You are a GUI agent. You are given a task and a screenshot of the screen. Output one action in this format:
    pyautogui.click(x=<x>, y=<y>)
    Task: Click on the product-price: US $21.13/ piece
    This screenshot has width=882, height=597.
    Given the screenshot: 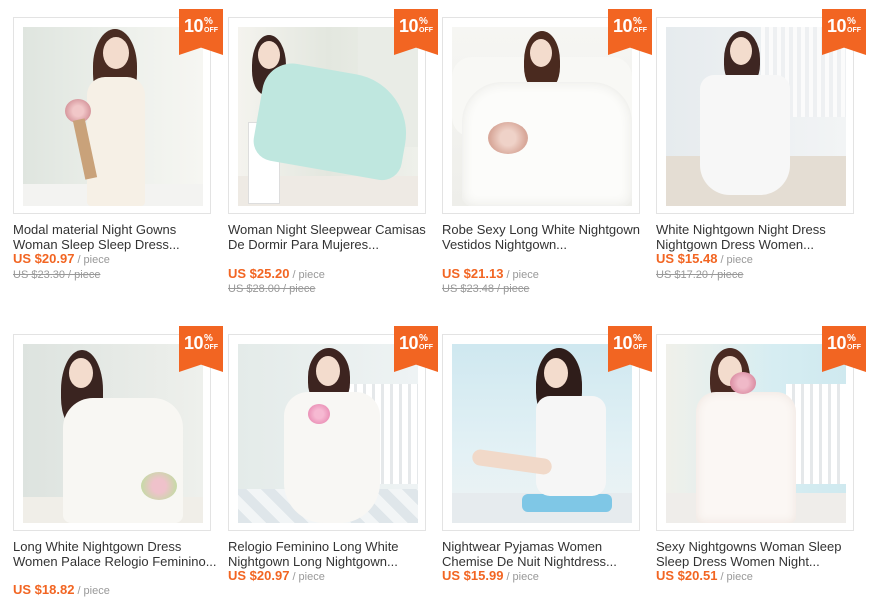 What is the action you would take?
    pyautogui.click(x=490, y=273)
    